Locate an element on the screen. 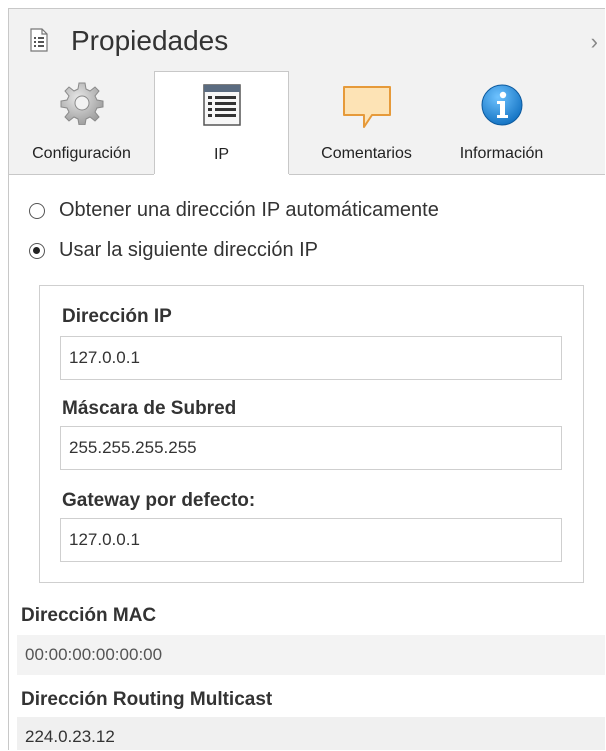  properties-icon is located at coordinates (39, 40).